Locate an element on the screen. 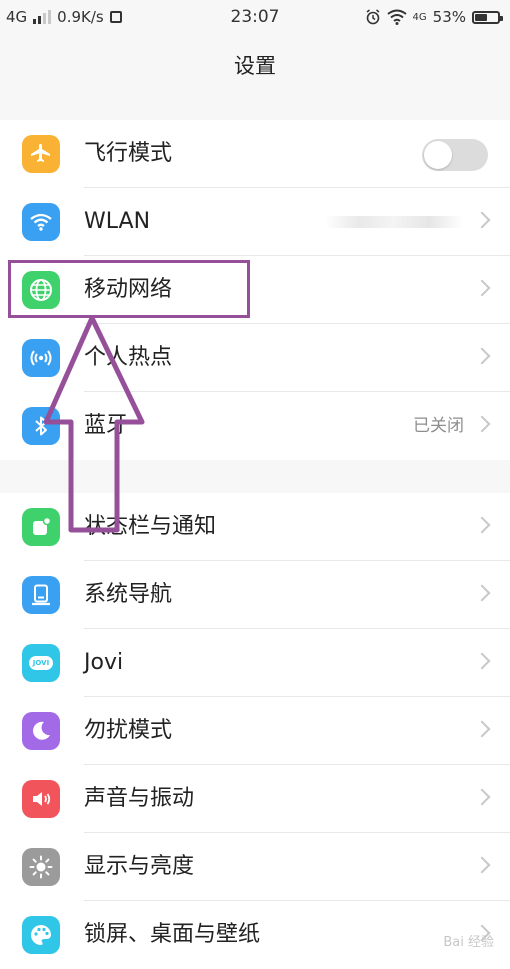 The height and width of the screenshot is (969, 510). annotation-arrow is located at coordinates (94, 424).